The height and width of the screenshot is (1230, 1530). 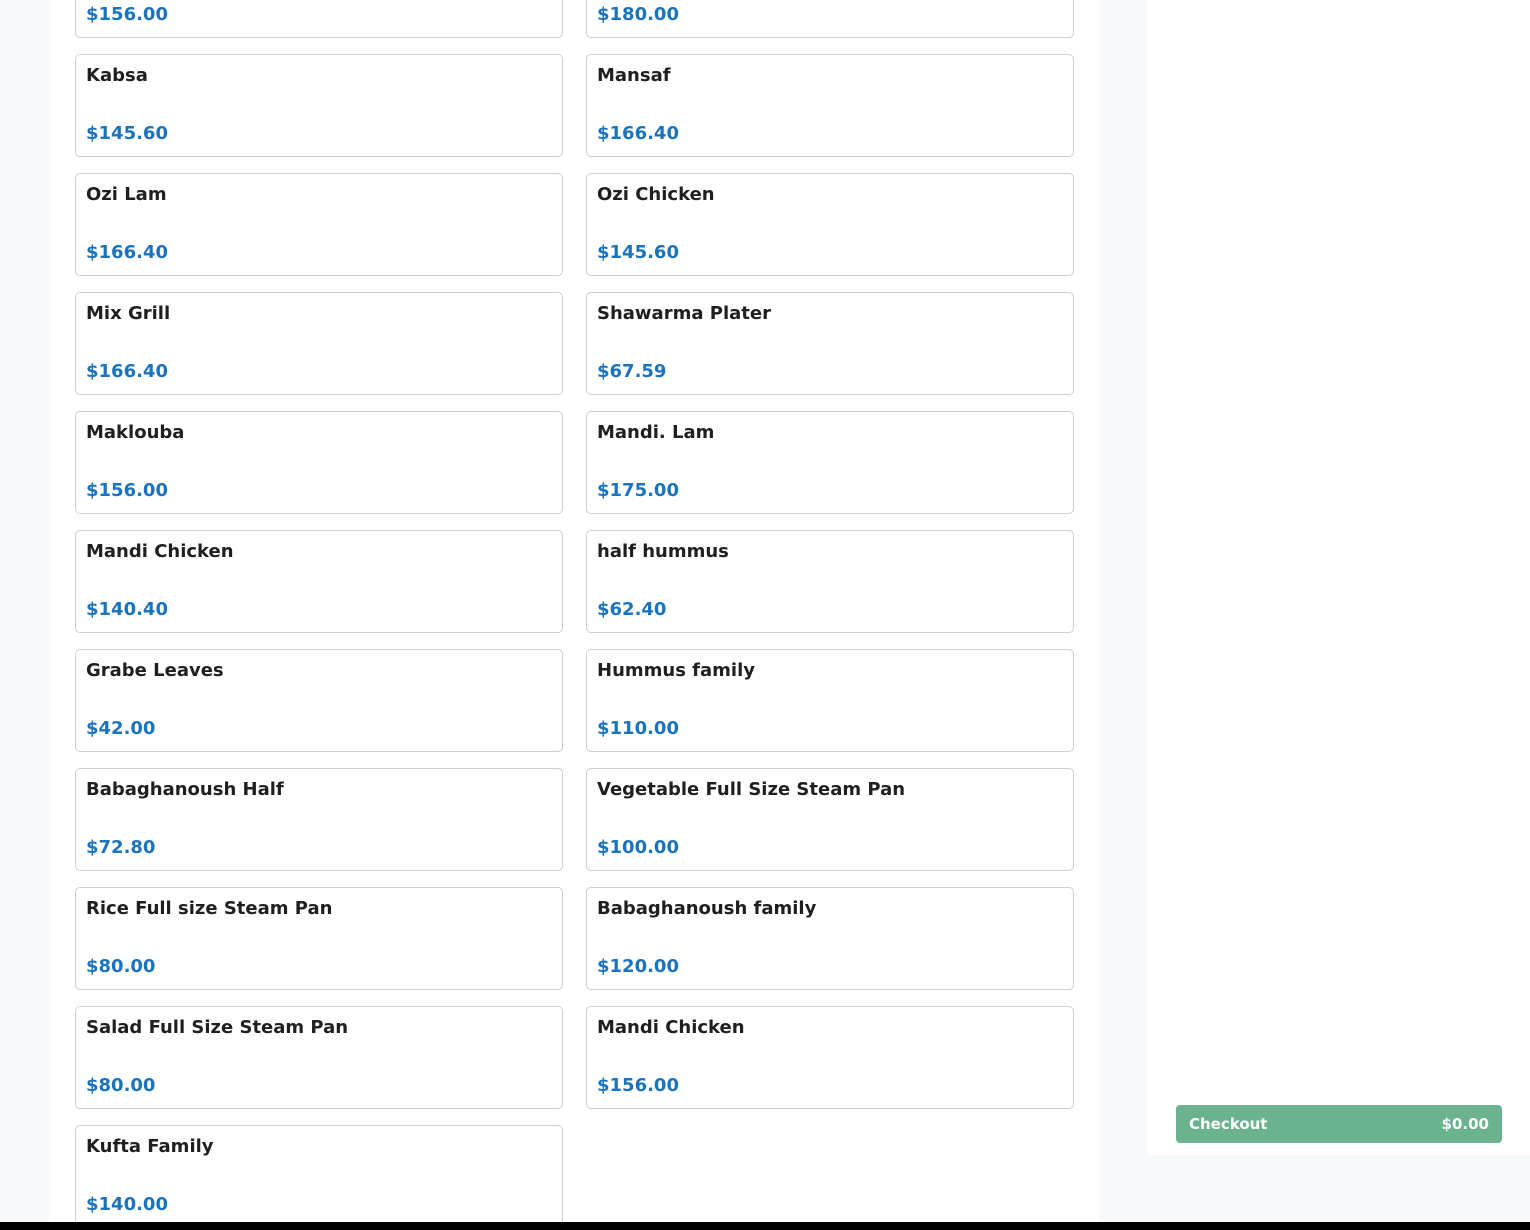 I want to click on menu-item-card: Vegetable Full Size Steam Pan $100.00, so click(x=830, y=819).